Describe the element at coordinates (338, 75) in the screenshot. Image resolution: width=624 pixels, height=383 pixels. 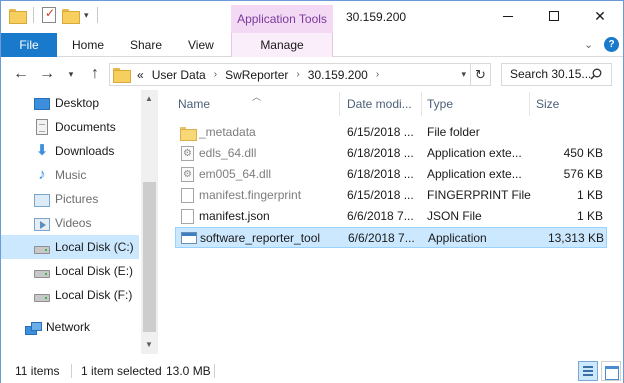
I see `breadcrumb-current-folder: 30.159.200` at that location.